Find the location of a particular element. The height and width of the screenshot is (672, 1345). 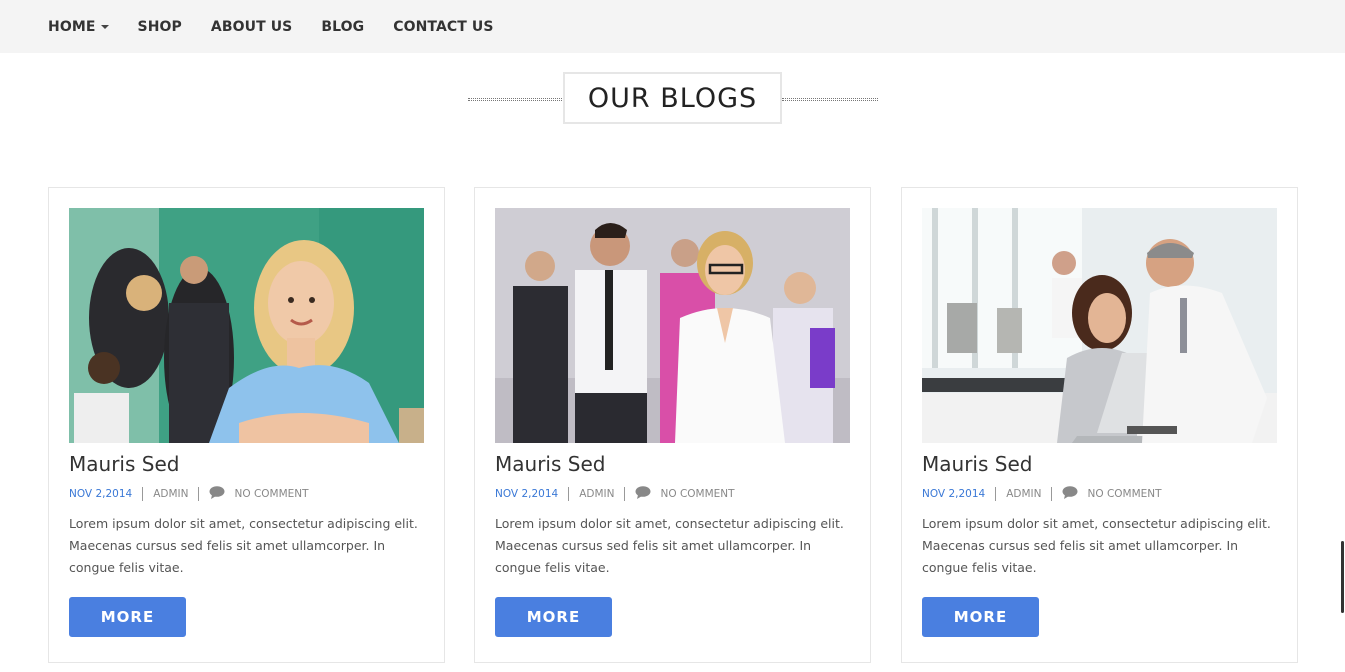

nav-menu: HOME SHOP ABOUT US BLOG CONTACT US is located at coordinates (285, 26).